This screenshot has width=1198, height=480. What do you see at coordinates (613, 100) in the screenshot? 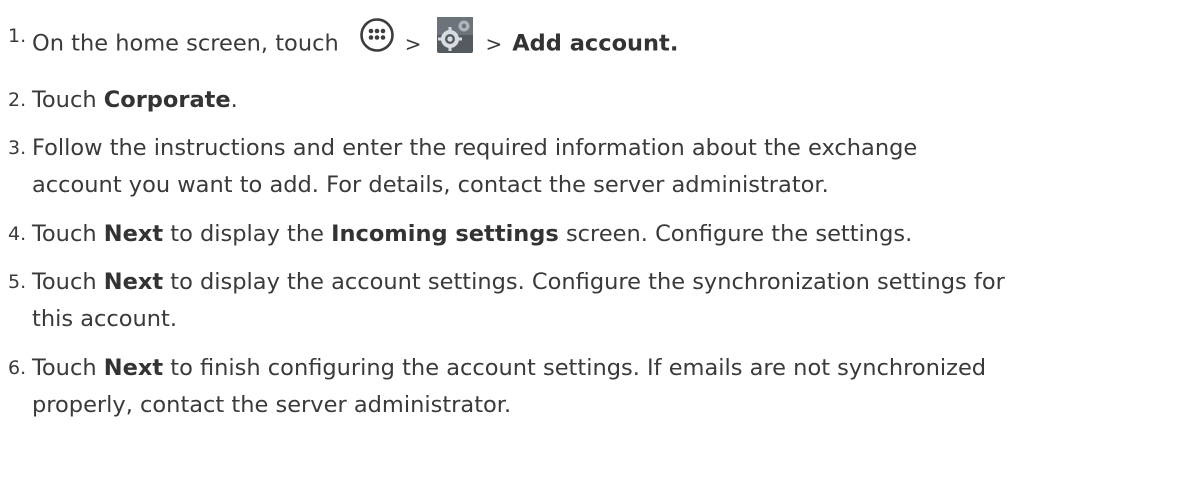
I see `step-text: Touch Corporate.` at bounding box center [613, 100].